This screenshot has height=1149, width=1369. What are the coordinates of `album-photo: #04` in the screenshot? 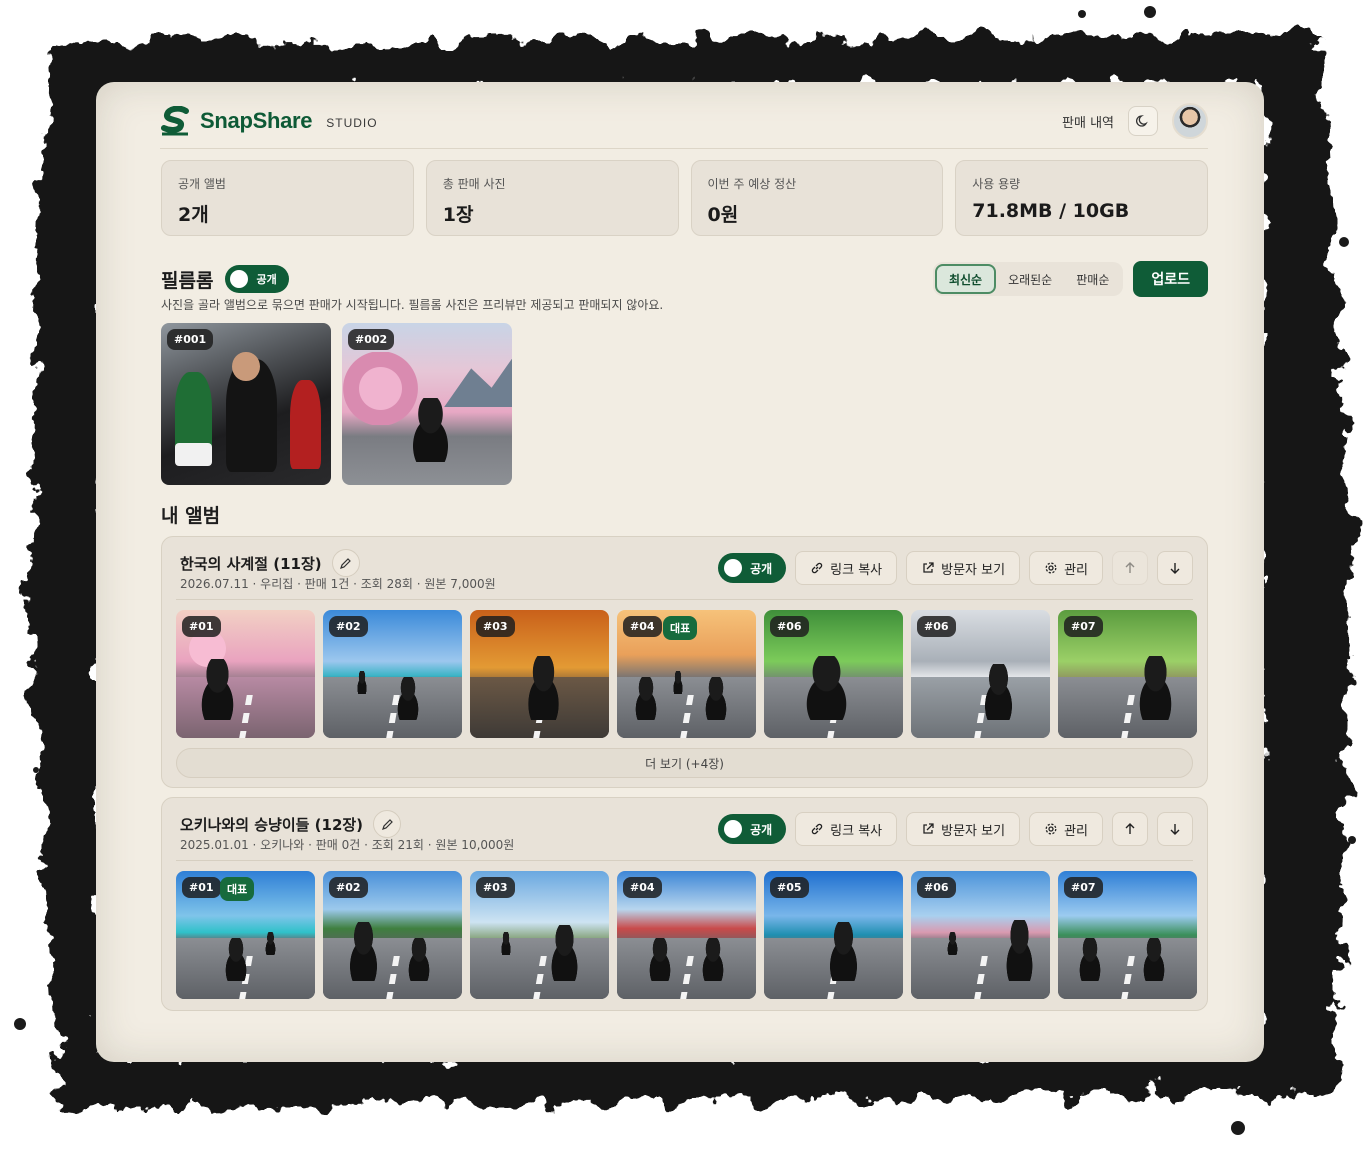 It's located at (686, 935).